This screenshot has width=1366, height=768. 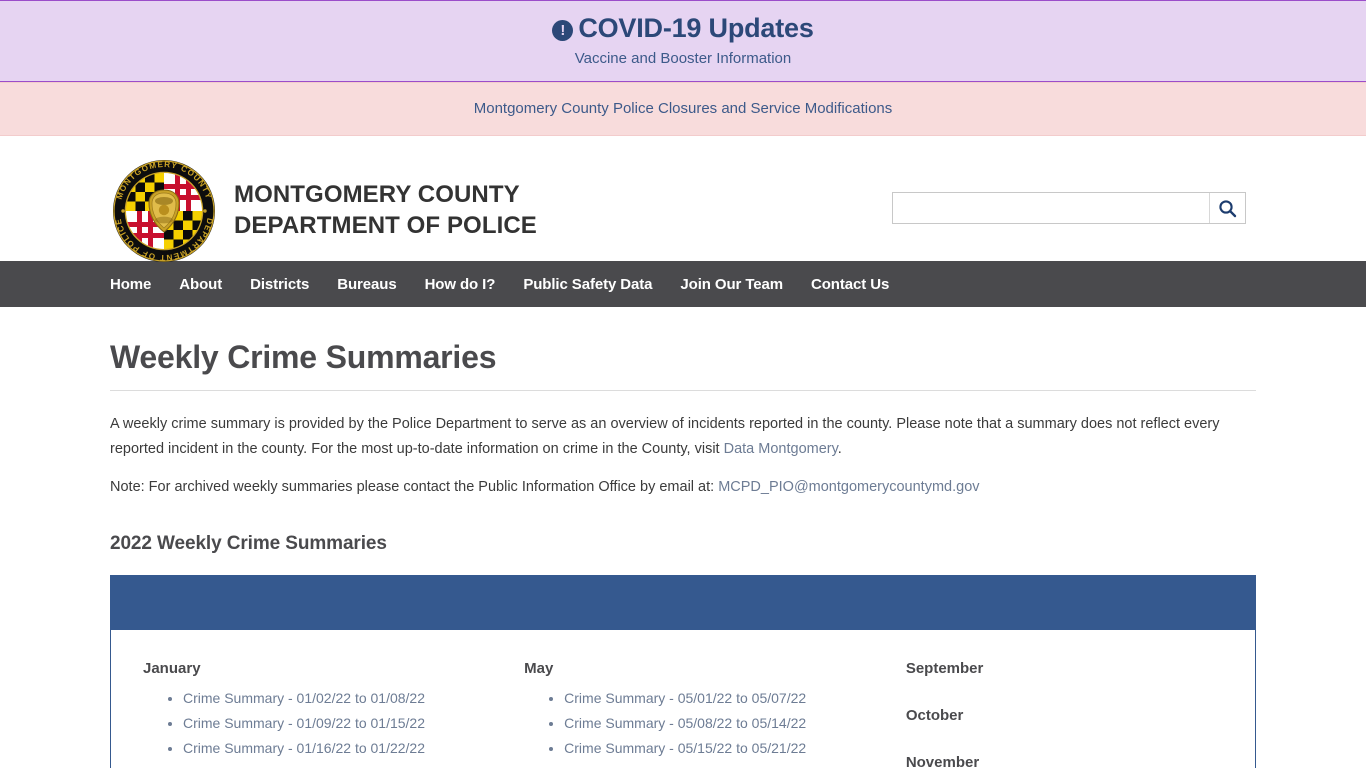 What do you see at coordinates (1065, 699) in the screenshot?
I see `table-cell-column-3: SeptemberOctoberNovemberDecember` at bounding box center [1065, 699].